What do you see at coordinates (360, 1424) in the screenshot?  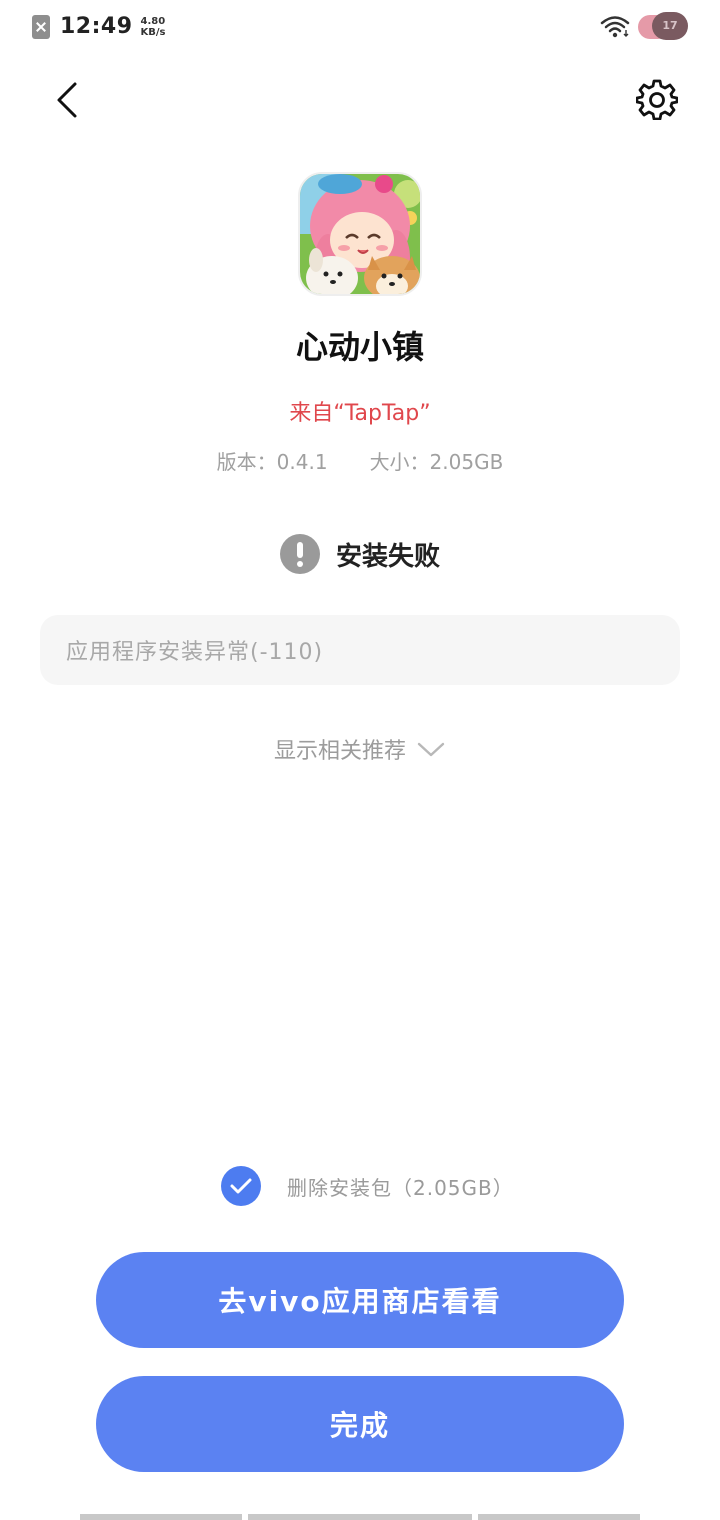 I see `done-button: 完成` at bounding box center [360, 1424].